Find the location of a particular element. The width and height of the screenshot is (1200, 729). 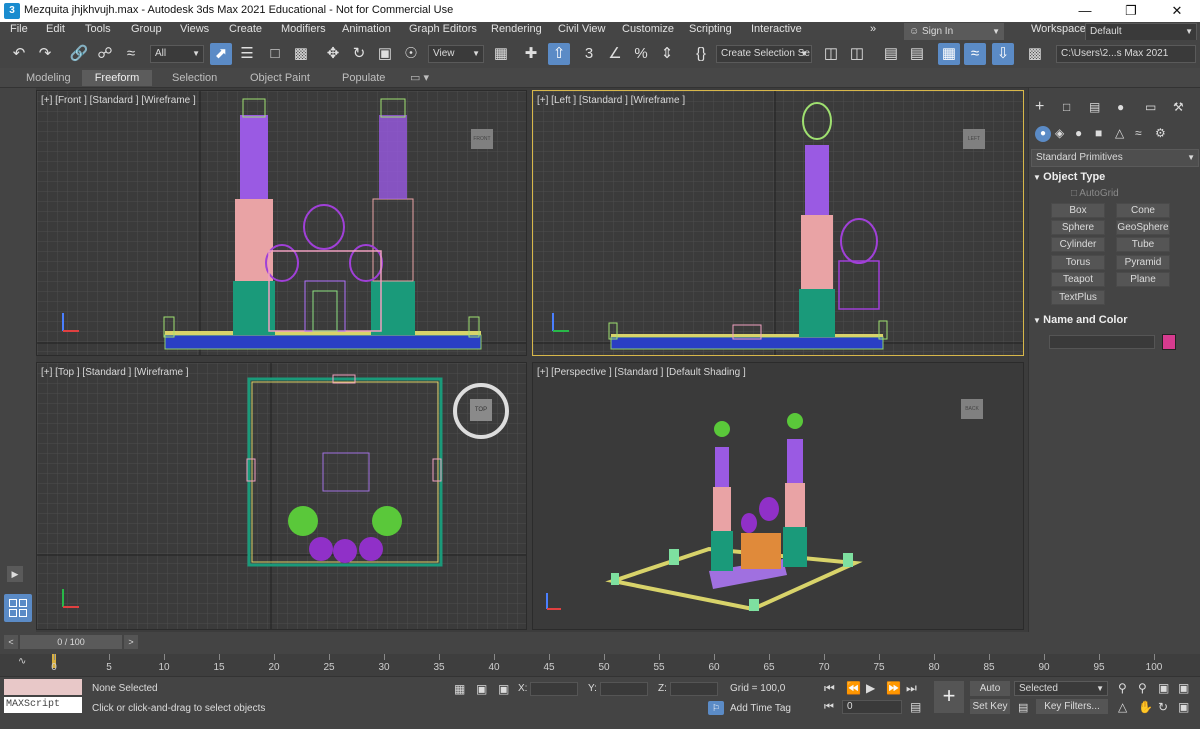

rotate-icon: ↻ is located at coordinates (359, 54).